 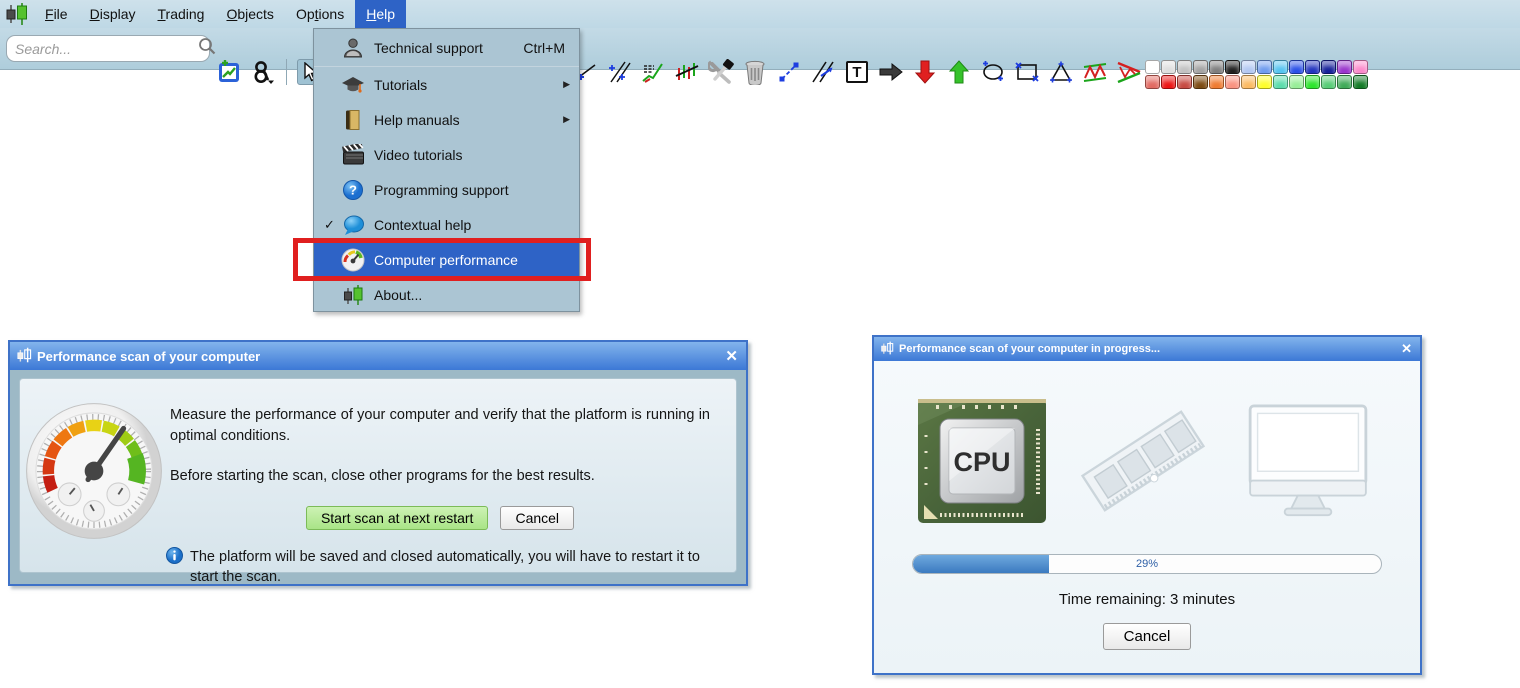 What do you see at coordinates (378, 356) in the screenshot?
I see `dialog-titlebar: Performance scan of your computer ✕` at bounding box center [378, 356].